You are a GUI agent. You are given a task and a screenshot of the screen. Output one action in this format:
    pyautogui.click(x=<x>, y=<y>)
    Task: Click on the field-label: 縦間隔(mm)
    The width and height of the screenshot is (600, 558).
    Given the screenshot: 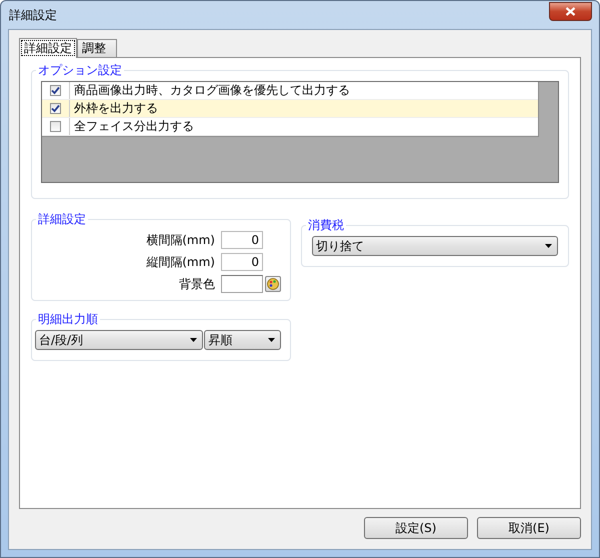 What is the action you would take?
    pyautogui.click(x=180, y=262)
    